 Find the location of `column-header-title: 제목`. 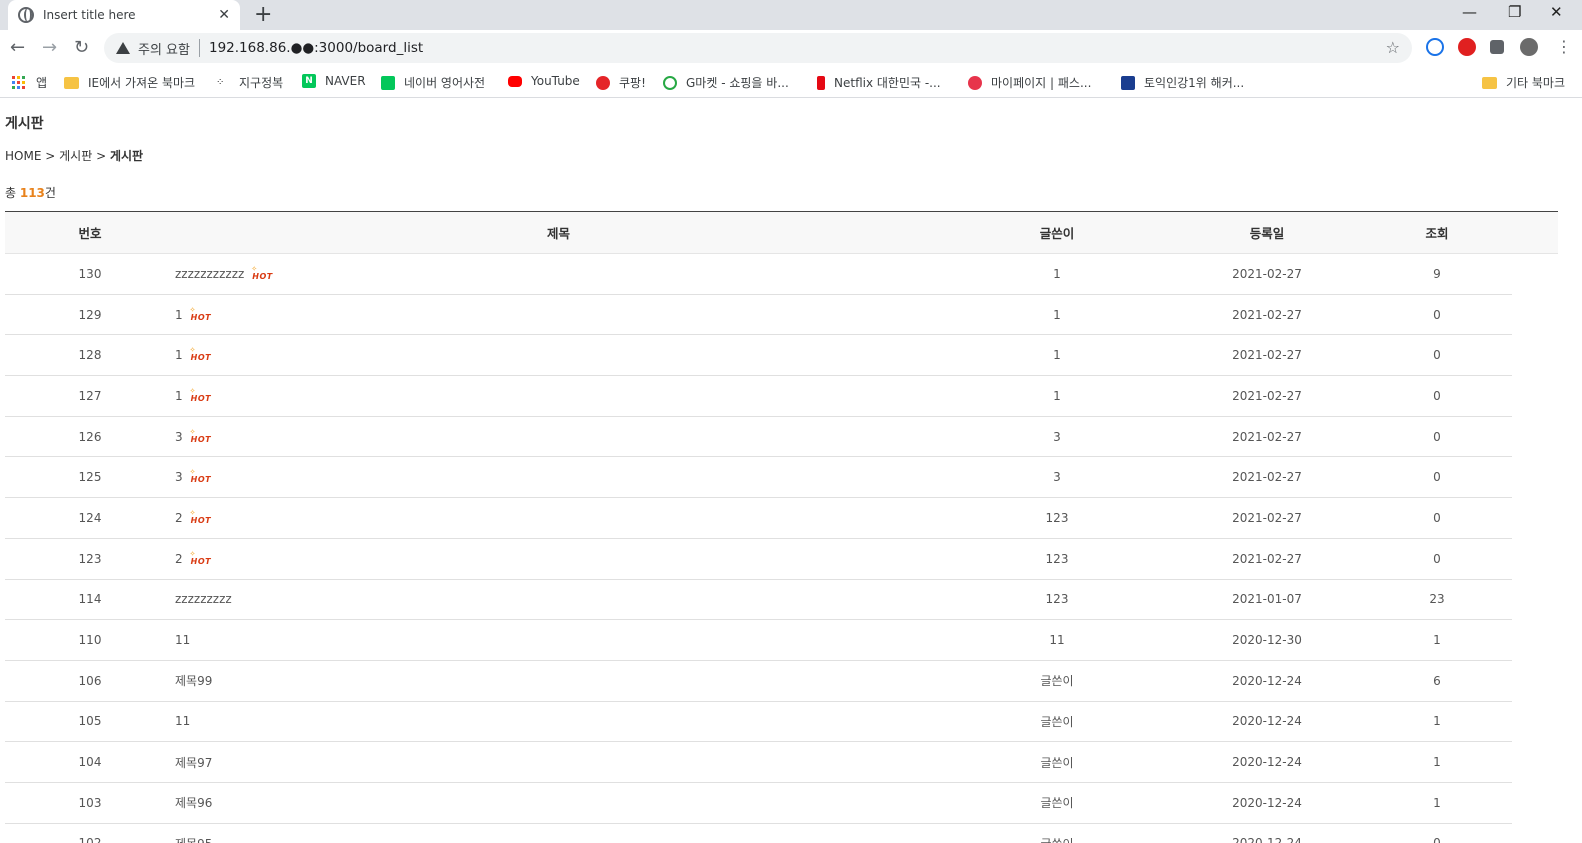

column-header-title: 제목 is located at coordinates (558, 232).